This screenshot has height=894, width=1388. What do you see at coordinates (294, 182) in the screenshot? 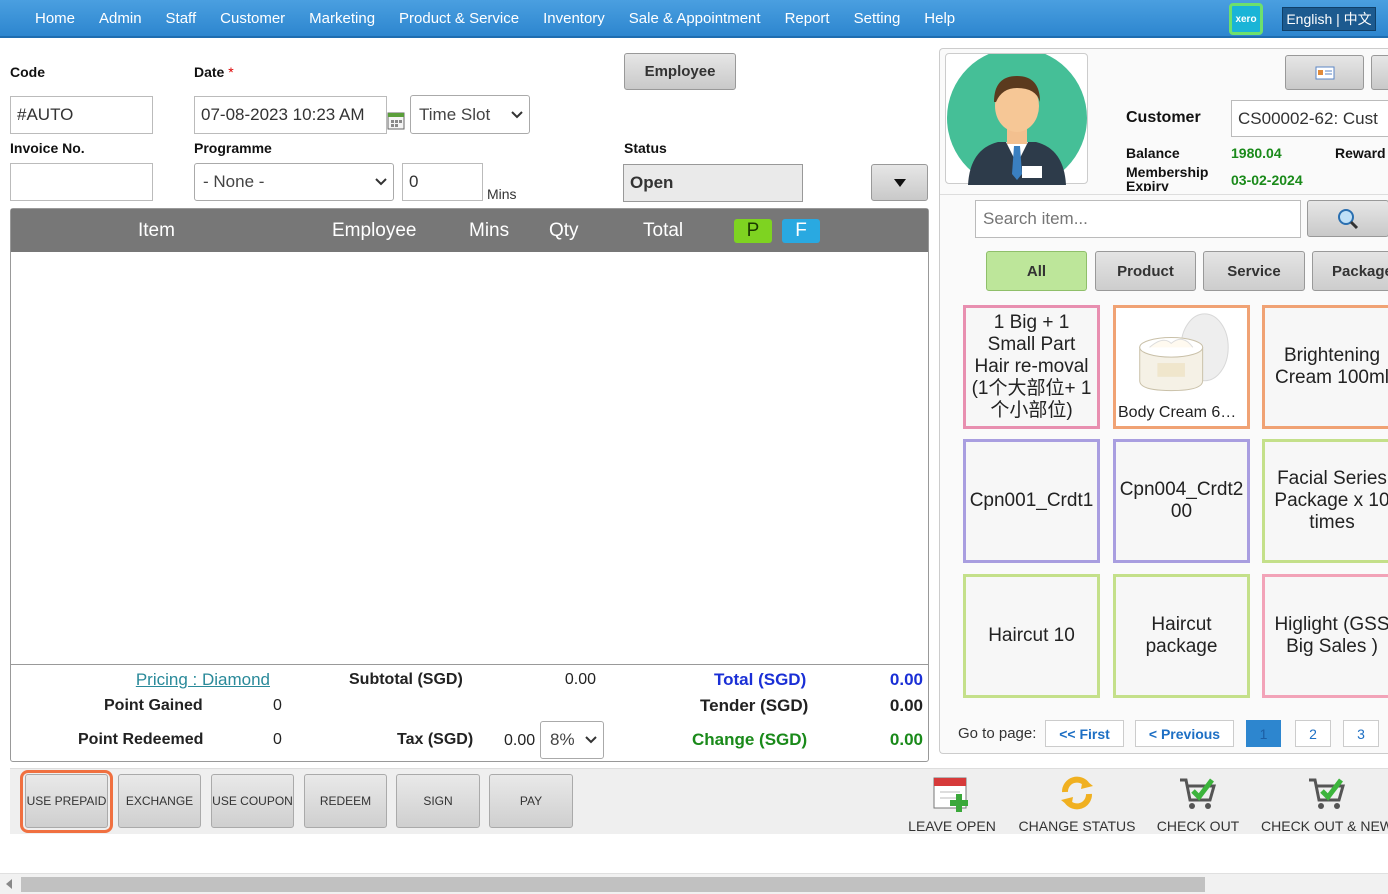
I see `programme-select: - None -` at bounding box center [294, 182].